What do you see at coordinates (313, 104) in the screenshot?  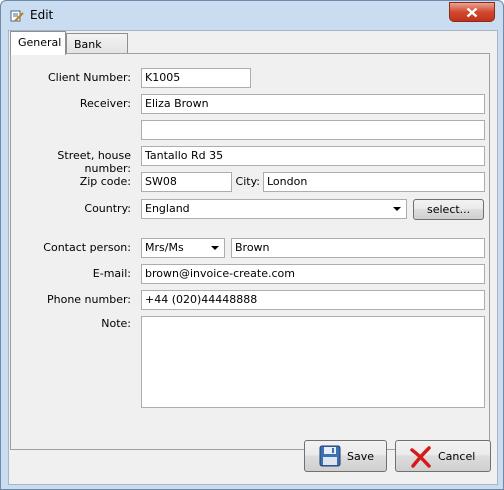 I see `receiver-field: Eliza Brown` at bounding box center [313, 104].